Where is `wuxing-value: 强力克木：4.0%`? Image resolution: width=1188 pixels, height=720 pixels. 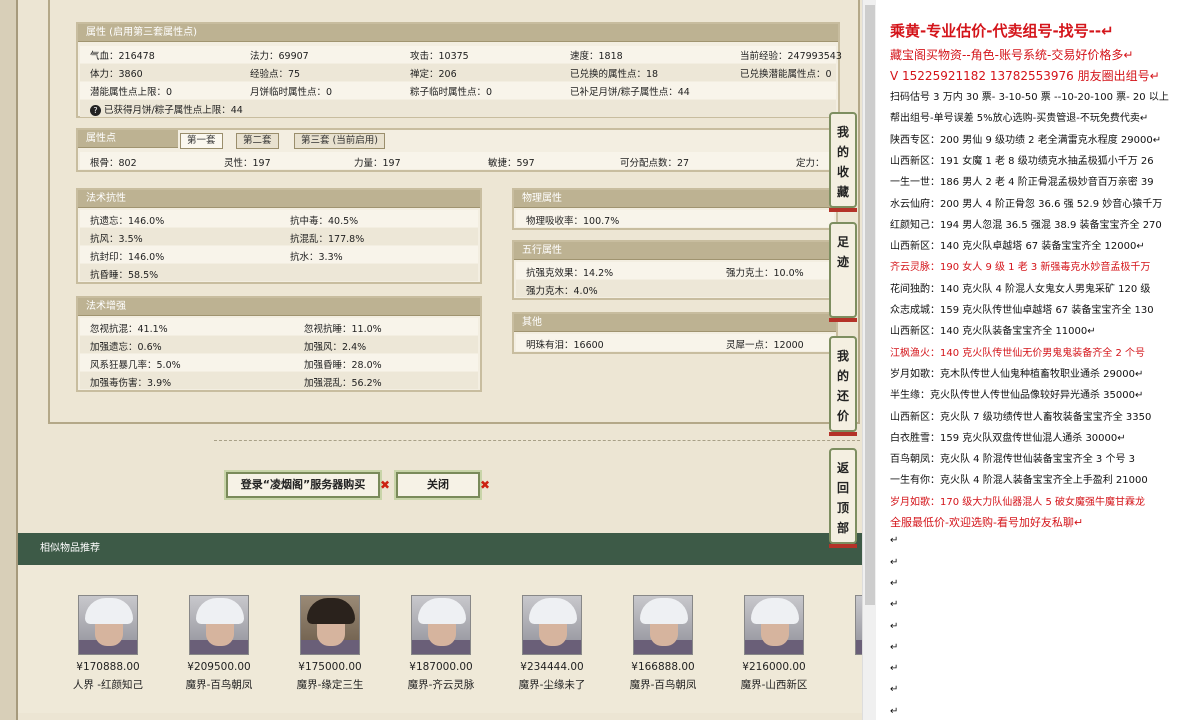 wuxing-value: 强力克木：4.0% is located at coordinates (562, 291).